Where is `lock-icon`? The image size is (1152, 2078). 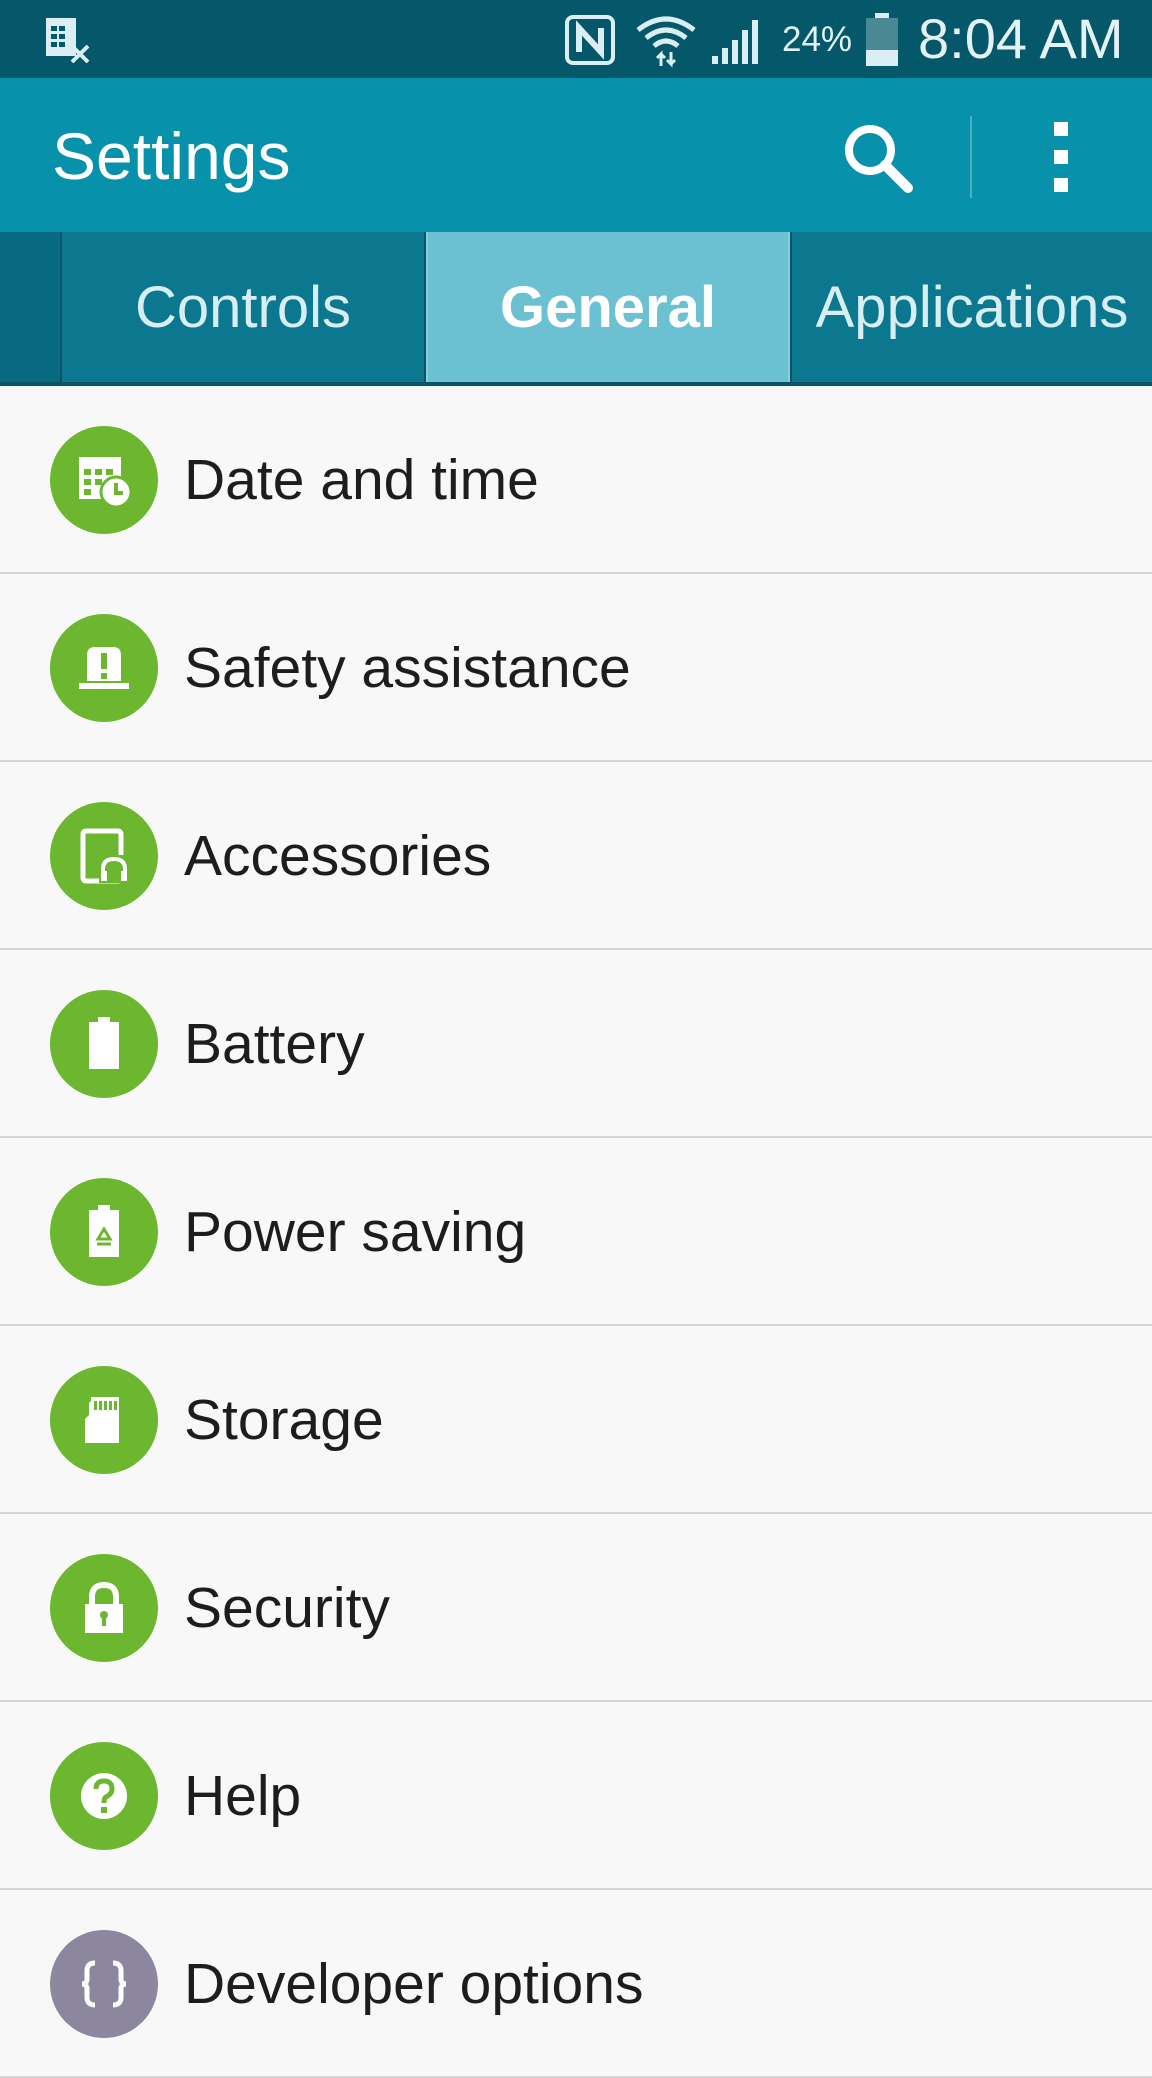
lock-icon is located at coordinates (104, 1608).